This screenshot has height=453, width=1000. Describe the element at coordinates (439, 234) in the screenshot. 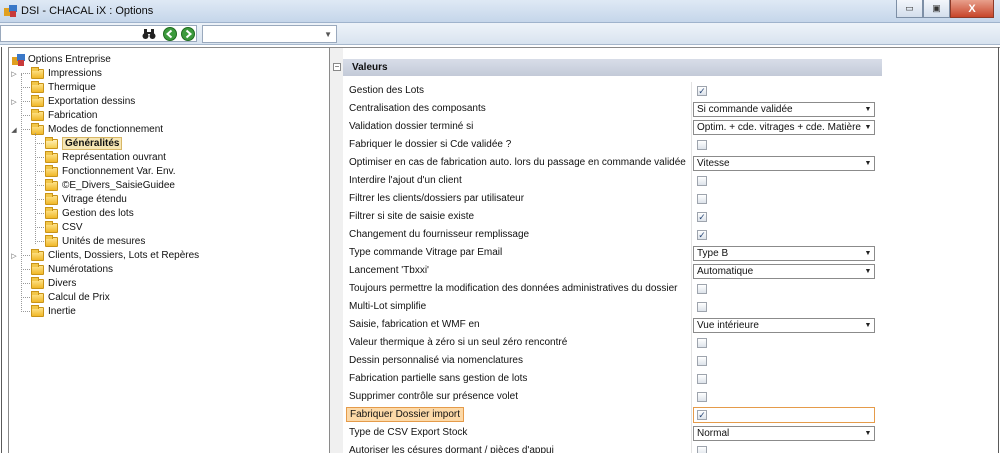

I see `property-label: Changement du fournisseur remplissage` at that location.